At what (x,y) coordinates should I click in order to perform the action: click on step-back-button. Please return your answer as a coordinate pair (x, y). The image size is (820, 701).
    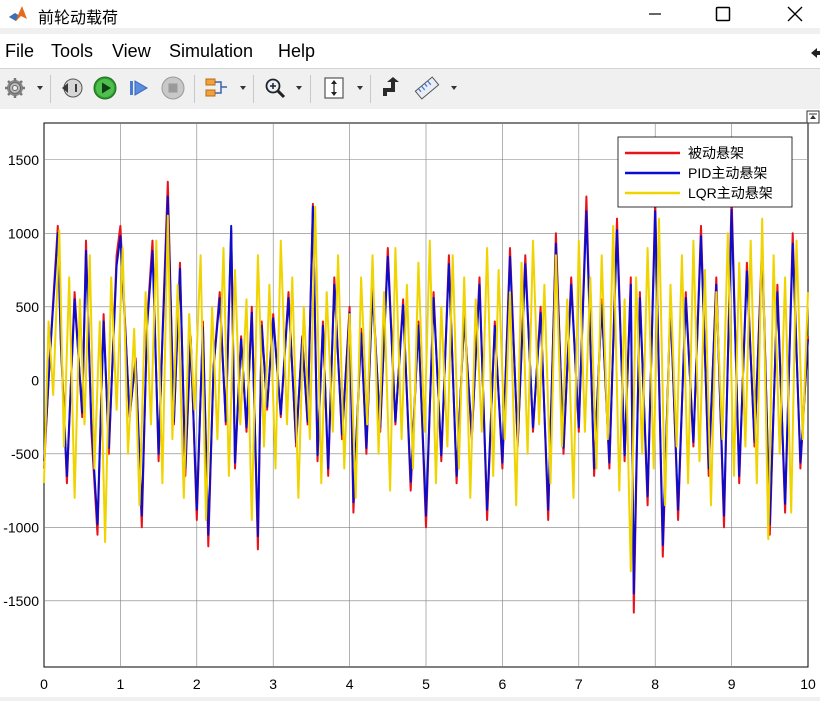
    Looking at the image, I should click on (72, 88).